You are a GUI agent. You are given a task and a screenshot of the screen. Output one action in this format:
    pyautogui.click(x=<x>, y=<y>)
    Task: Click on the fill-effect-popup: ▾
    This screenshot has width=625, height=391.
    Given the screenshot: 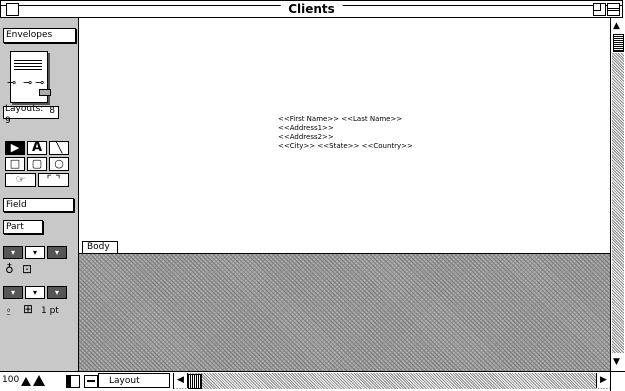 What is the action you would take?
    pyautogui.click(x=57, y=252)
    